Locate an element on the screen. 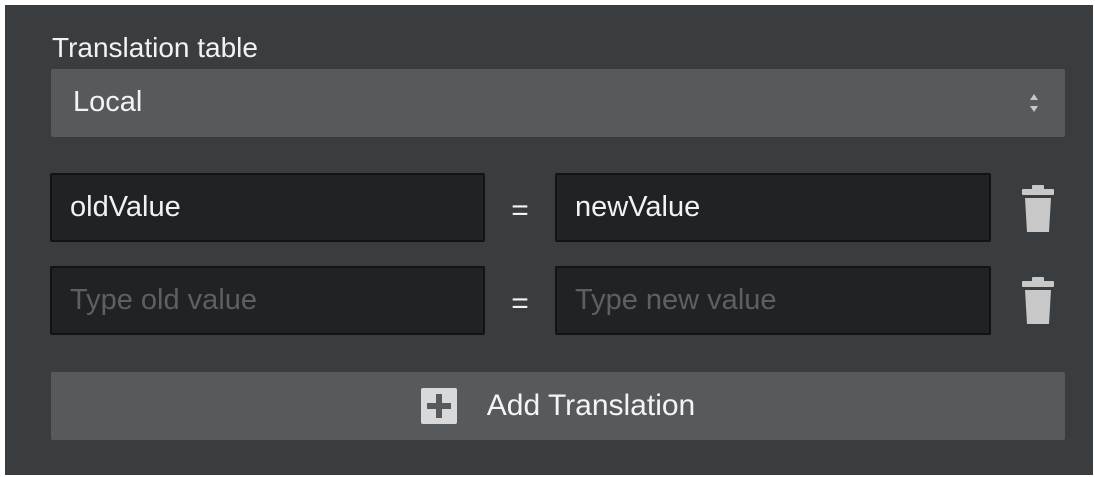 Image resolution: width=1095 pixels, height=477 pixels. sort-arrows-icon is located at coordinates (1034, 103).